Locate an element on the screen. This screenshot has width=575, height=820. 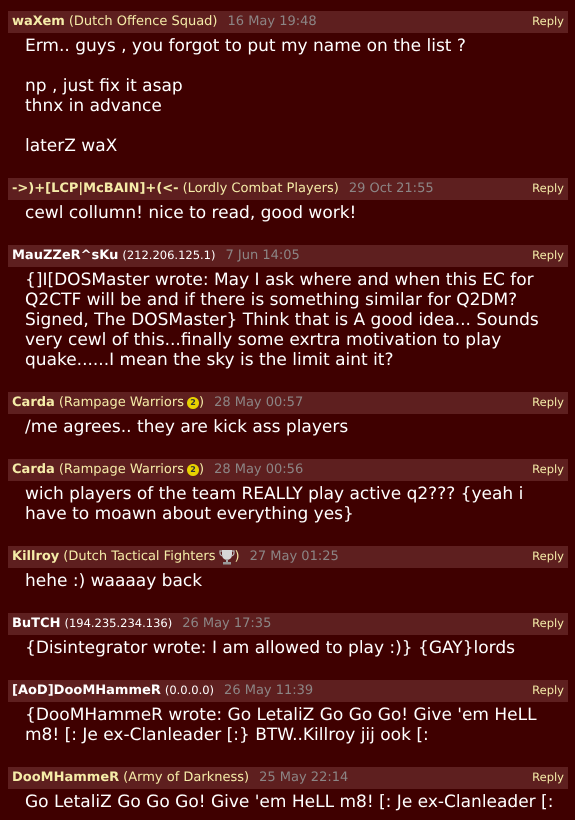
author-affiliation: (212.206.125.1) is located at coordinates (169, 255).